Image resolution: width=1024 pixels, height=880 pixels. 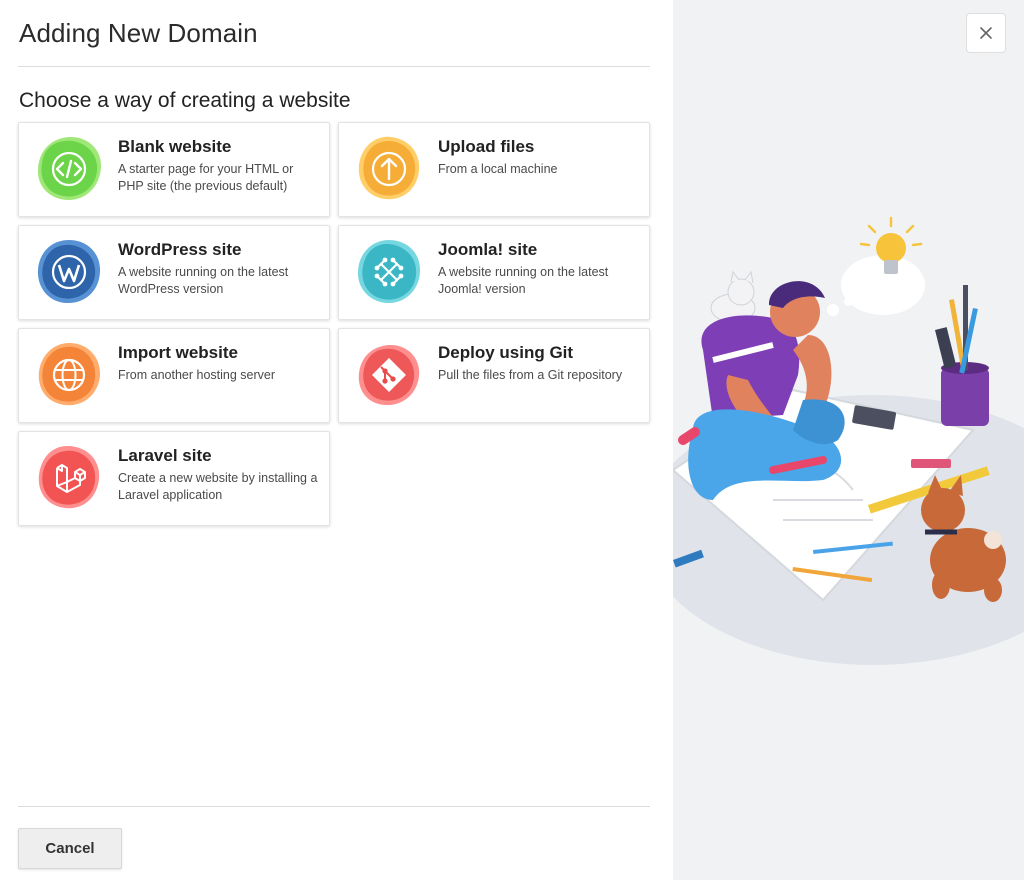 What do you see at coordinates (69, 374) in the screenshot?
I see `globe-icon` at bounding box center [69, 374].